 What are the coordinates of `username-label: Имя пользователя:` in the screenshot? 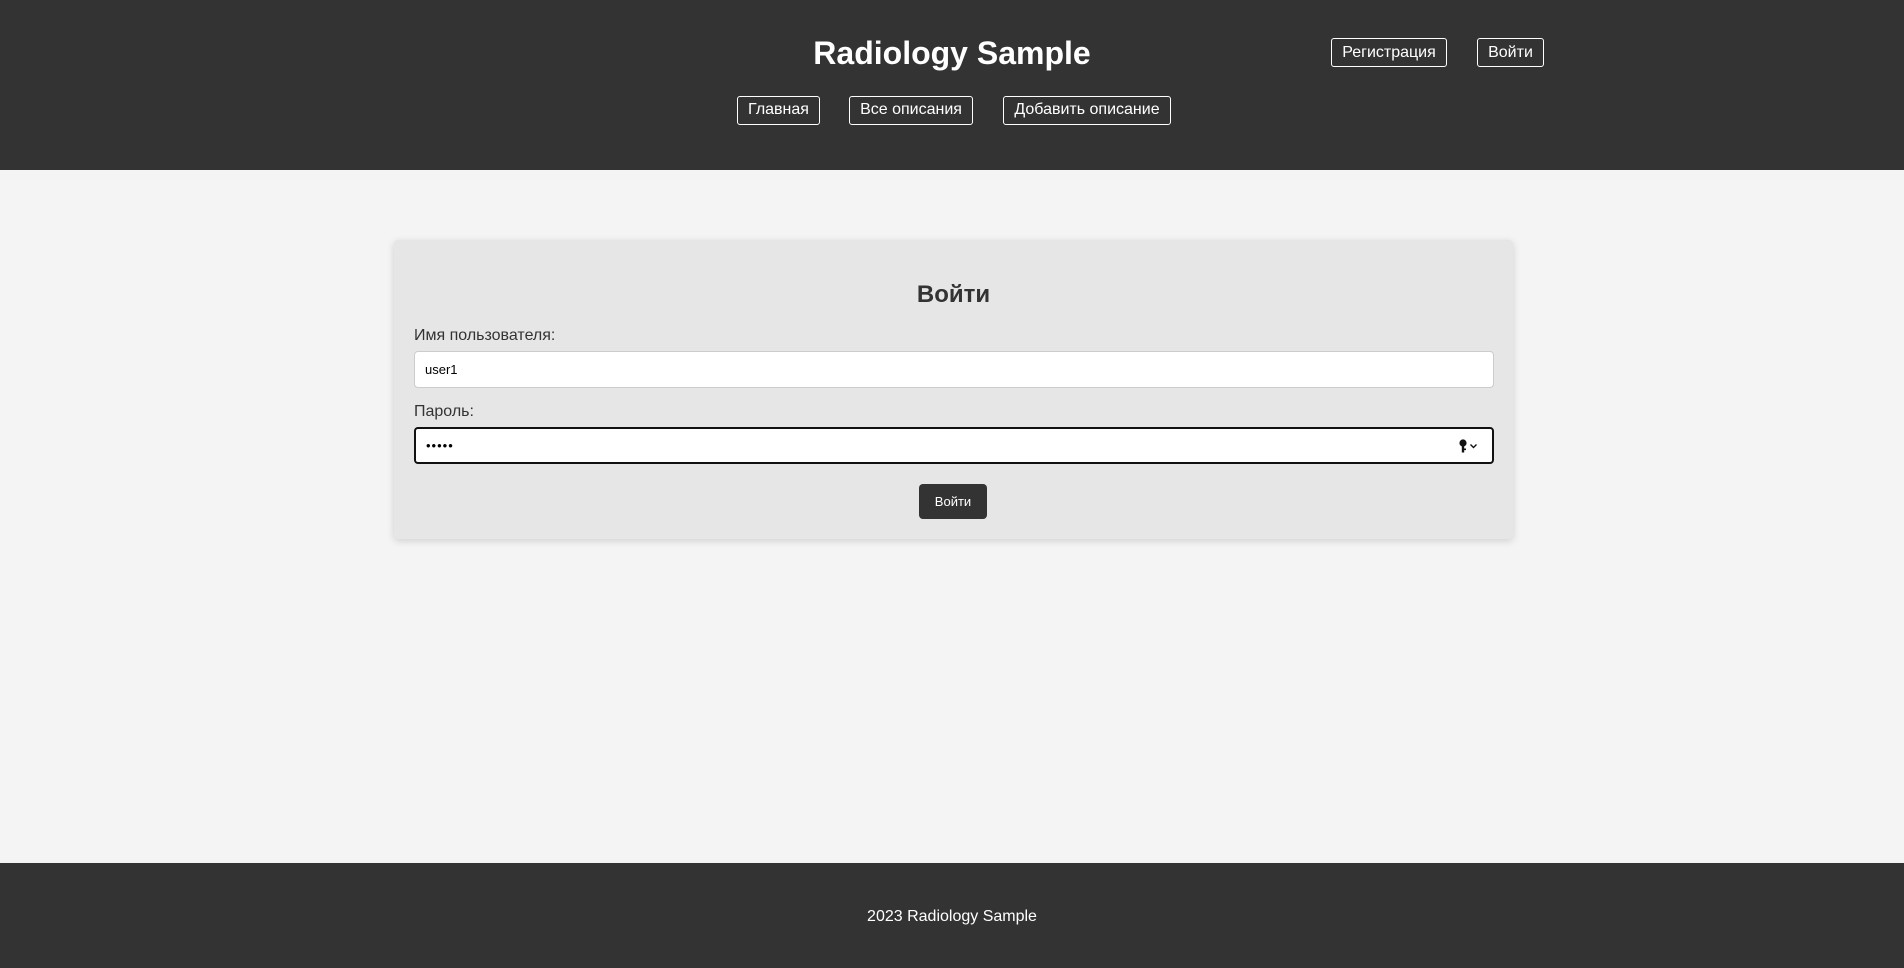 It's located at (485, 335).